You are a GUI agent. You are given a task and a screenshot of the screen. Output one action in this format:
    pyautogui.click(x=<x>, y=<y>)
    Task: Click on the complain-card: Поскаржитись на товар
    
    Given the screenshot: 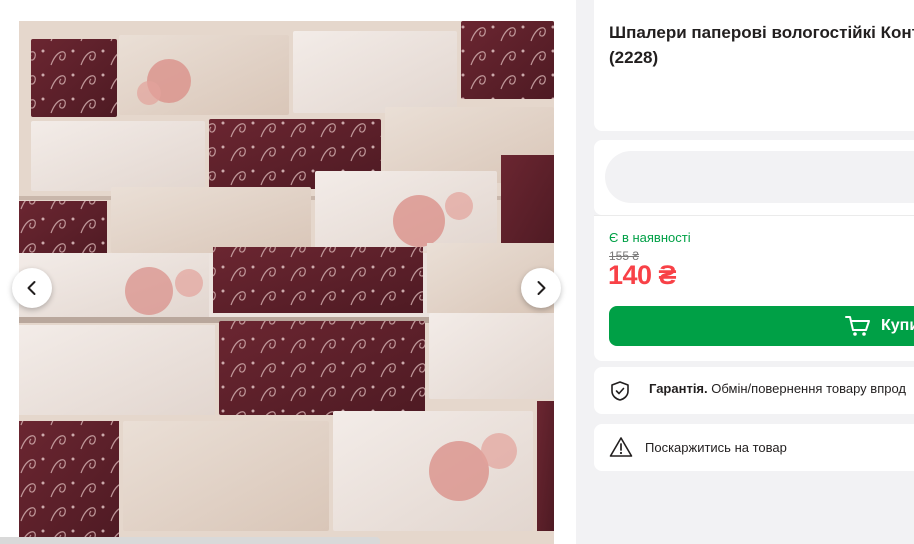 What is the action you would take?
    pyautogui.click(x=754, y=447)
    